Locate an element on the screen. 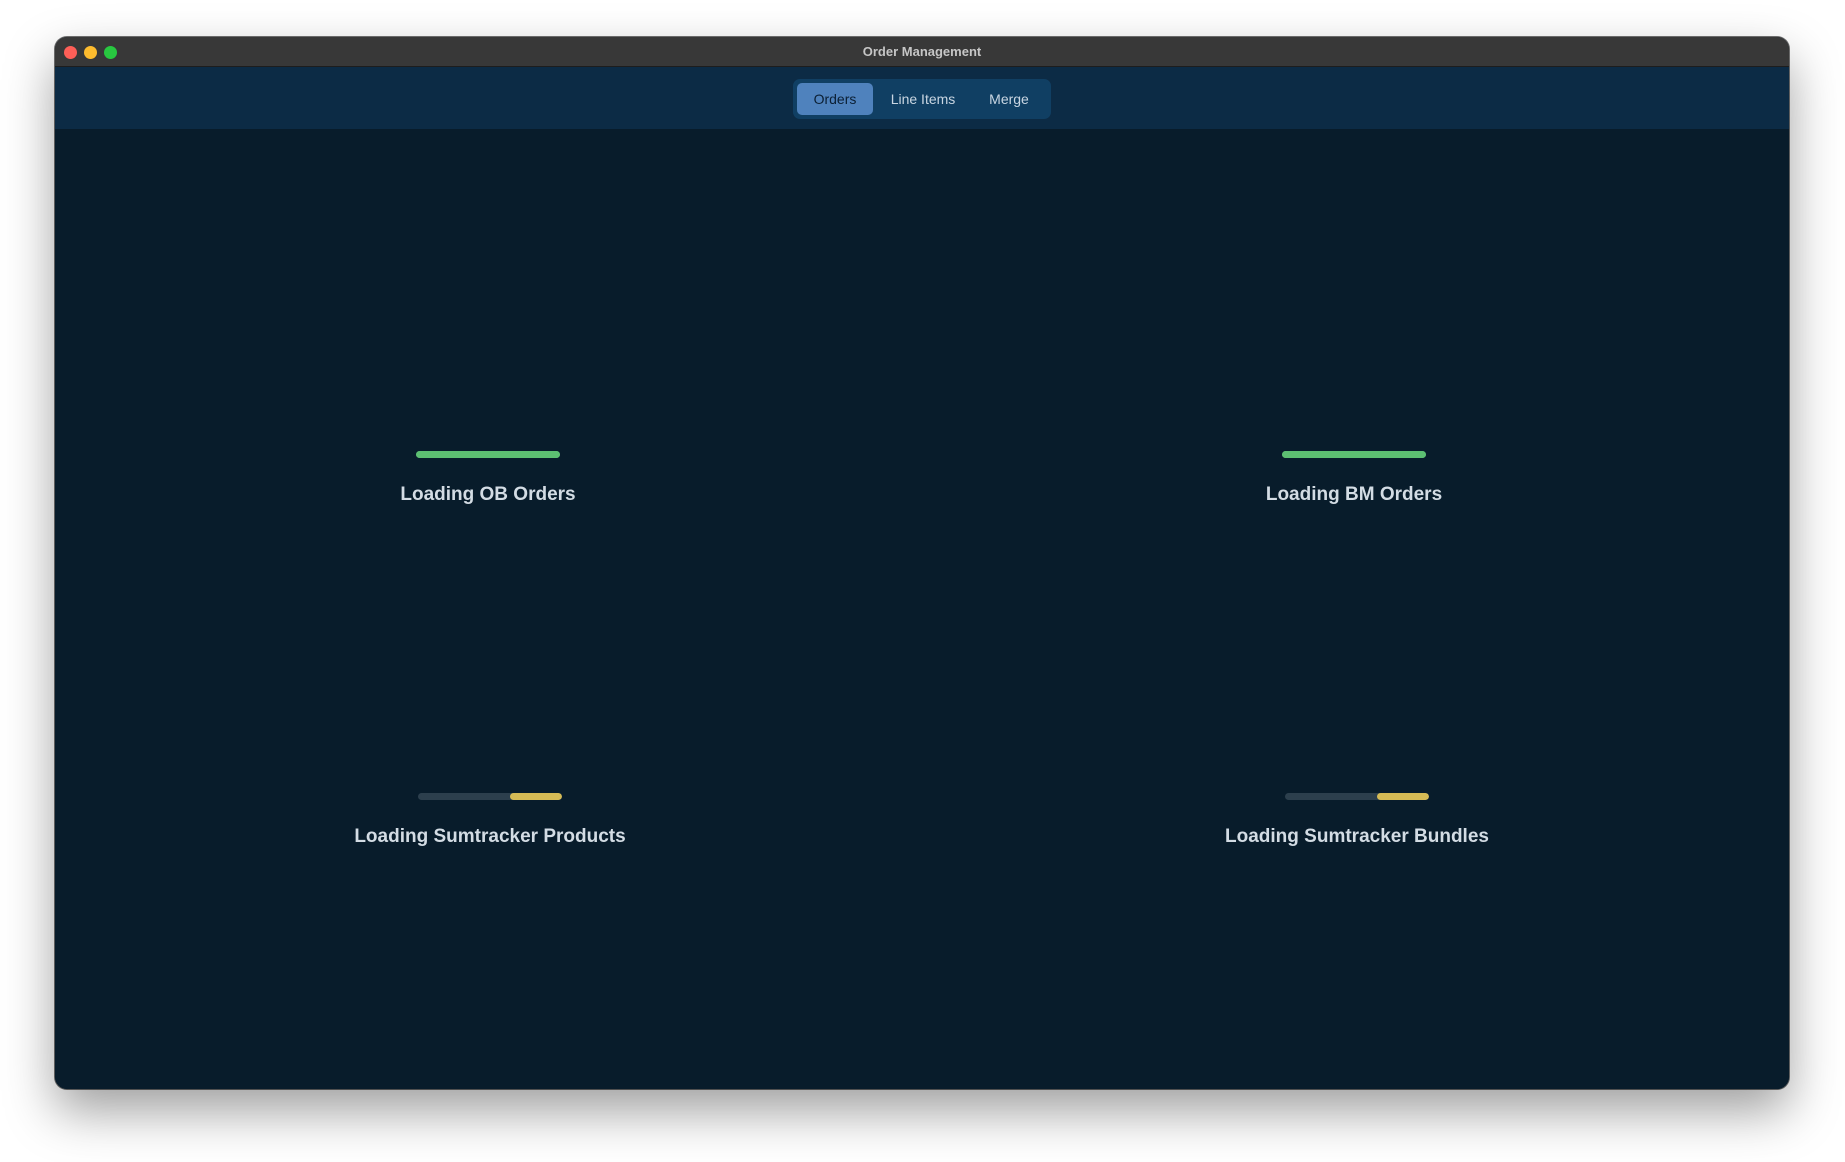 The height and width of the screenshot is (1162, 1845). window-title: Order Management is located at coordinates (922, 51).